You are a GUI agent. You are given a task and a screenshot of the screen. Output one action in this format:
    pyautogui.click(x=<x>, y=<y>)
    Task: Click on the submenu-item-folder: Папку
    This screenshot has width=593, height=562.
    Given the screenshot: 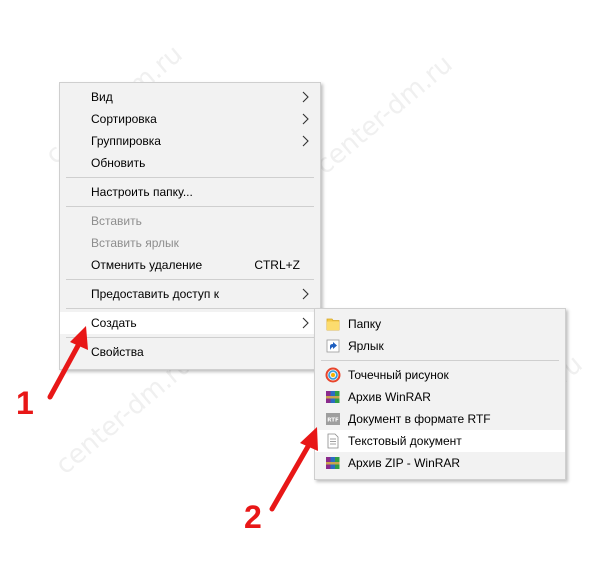 What is the action you would take?
    pyautogui.click(x=440, y=324)
    